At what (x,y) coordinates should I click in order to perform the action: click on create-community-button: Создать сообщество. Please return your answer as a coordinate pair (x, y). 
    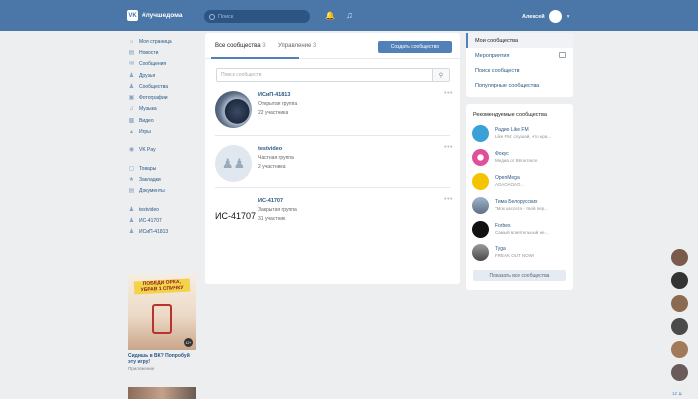
    Looking at the image, I should click on (415, 47).